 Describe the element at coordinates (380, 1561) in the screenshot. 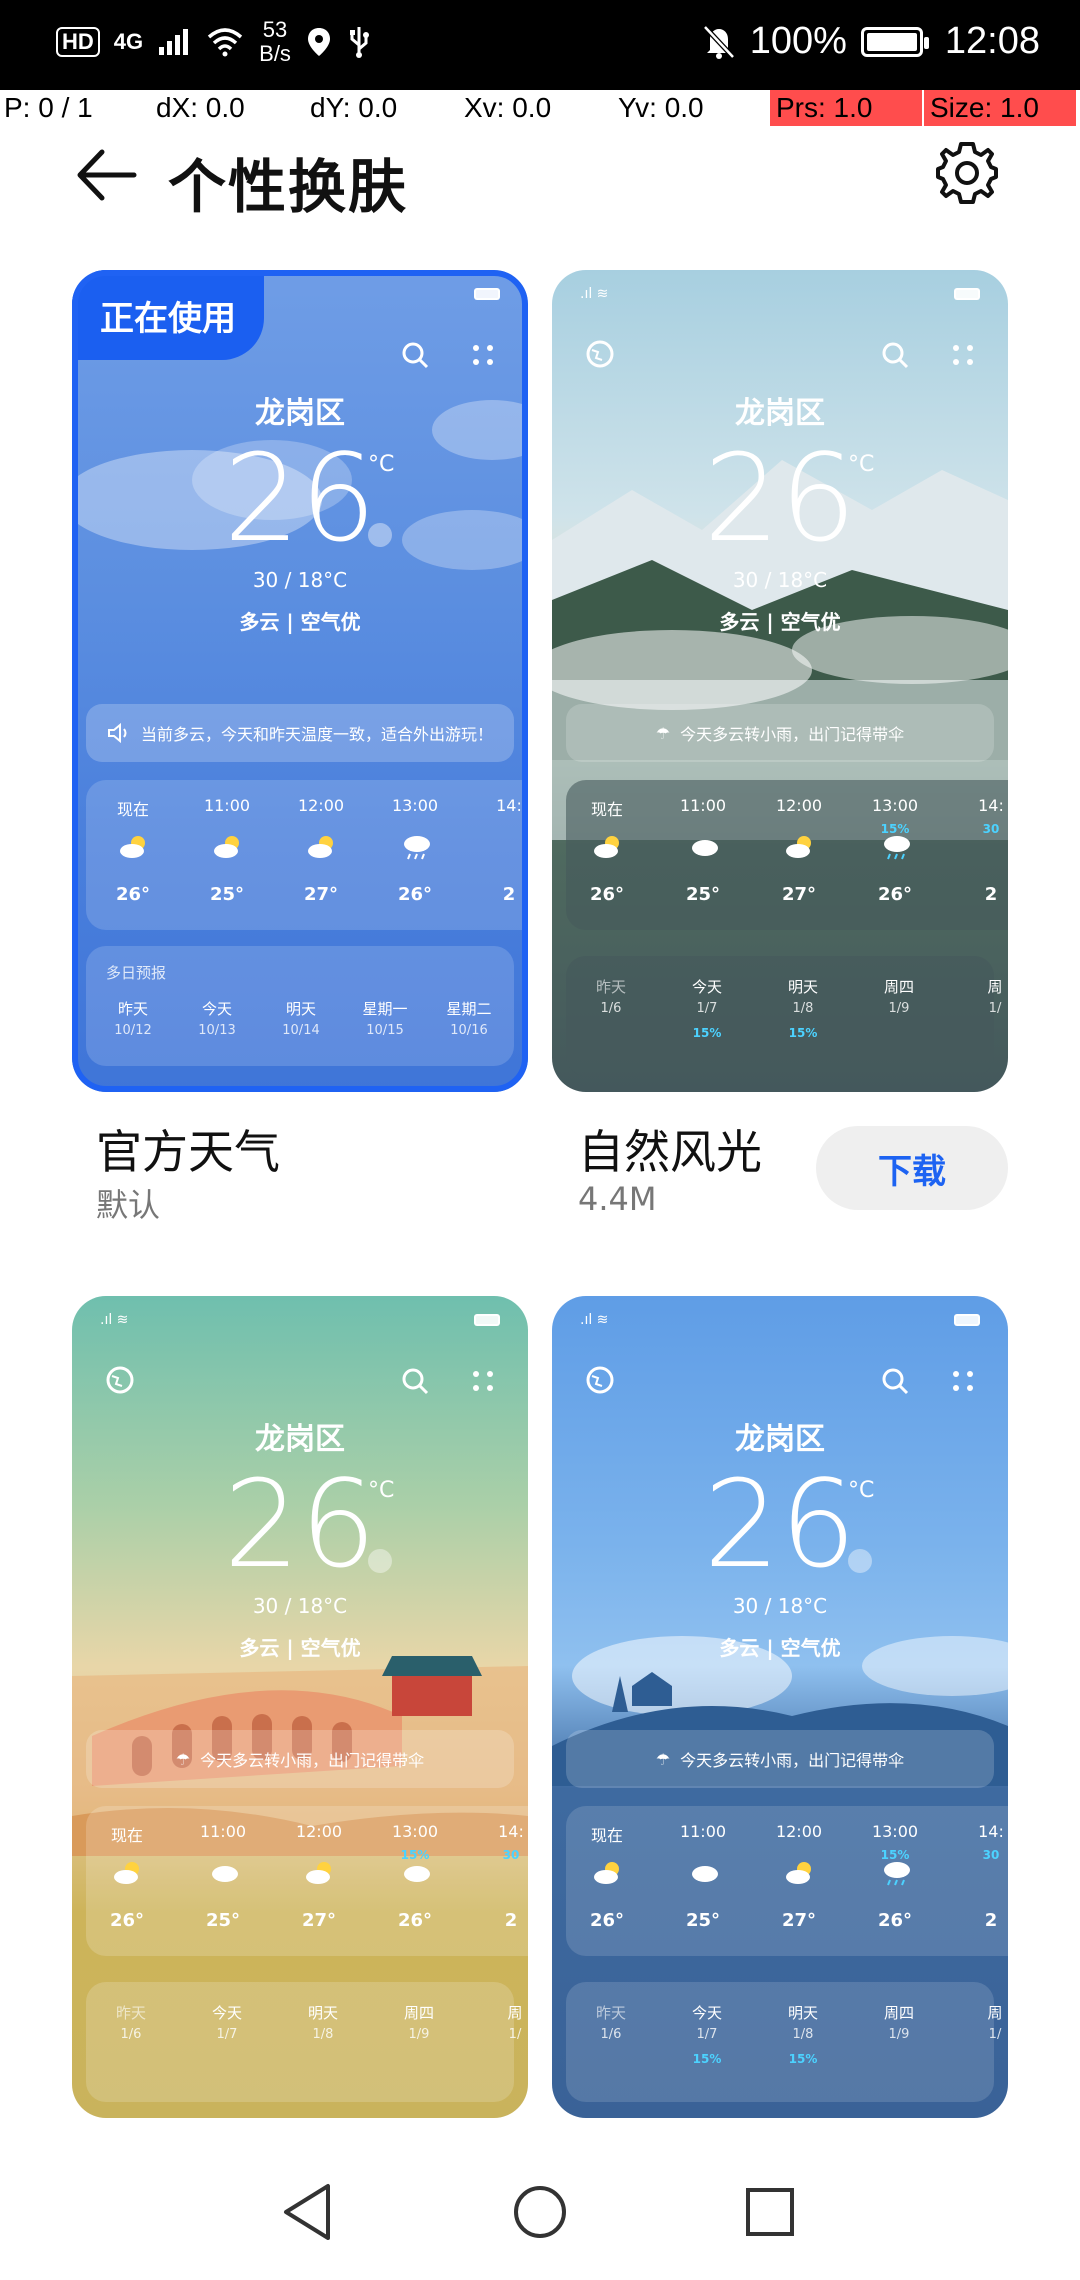

I see `speaker-icon` at that location.